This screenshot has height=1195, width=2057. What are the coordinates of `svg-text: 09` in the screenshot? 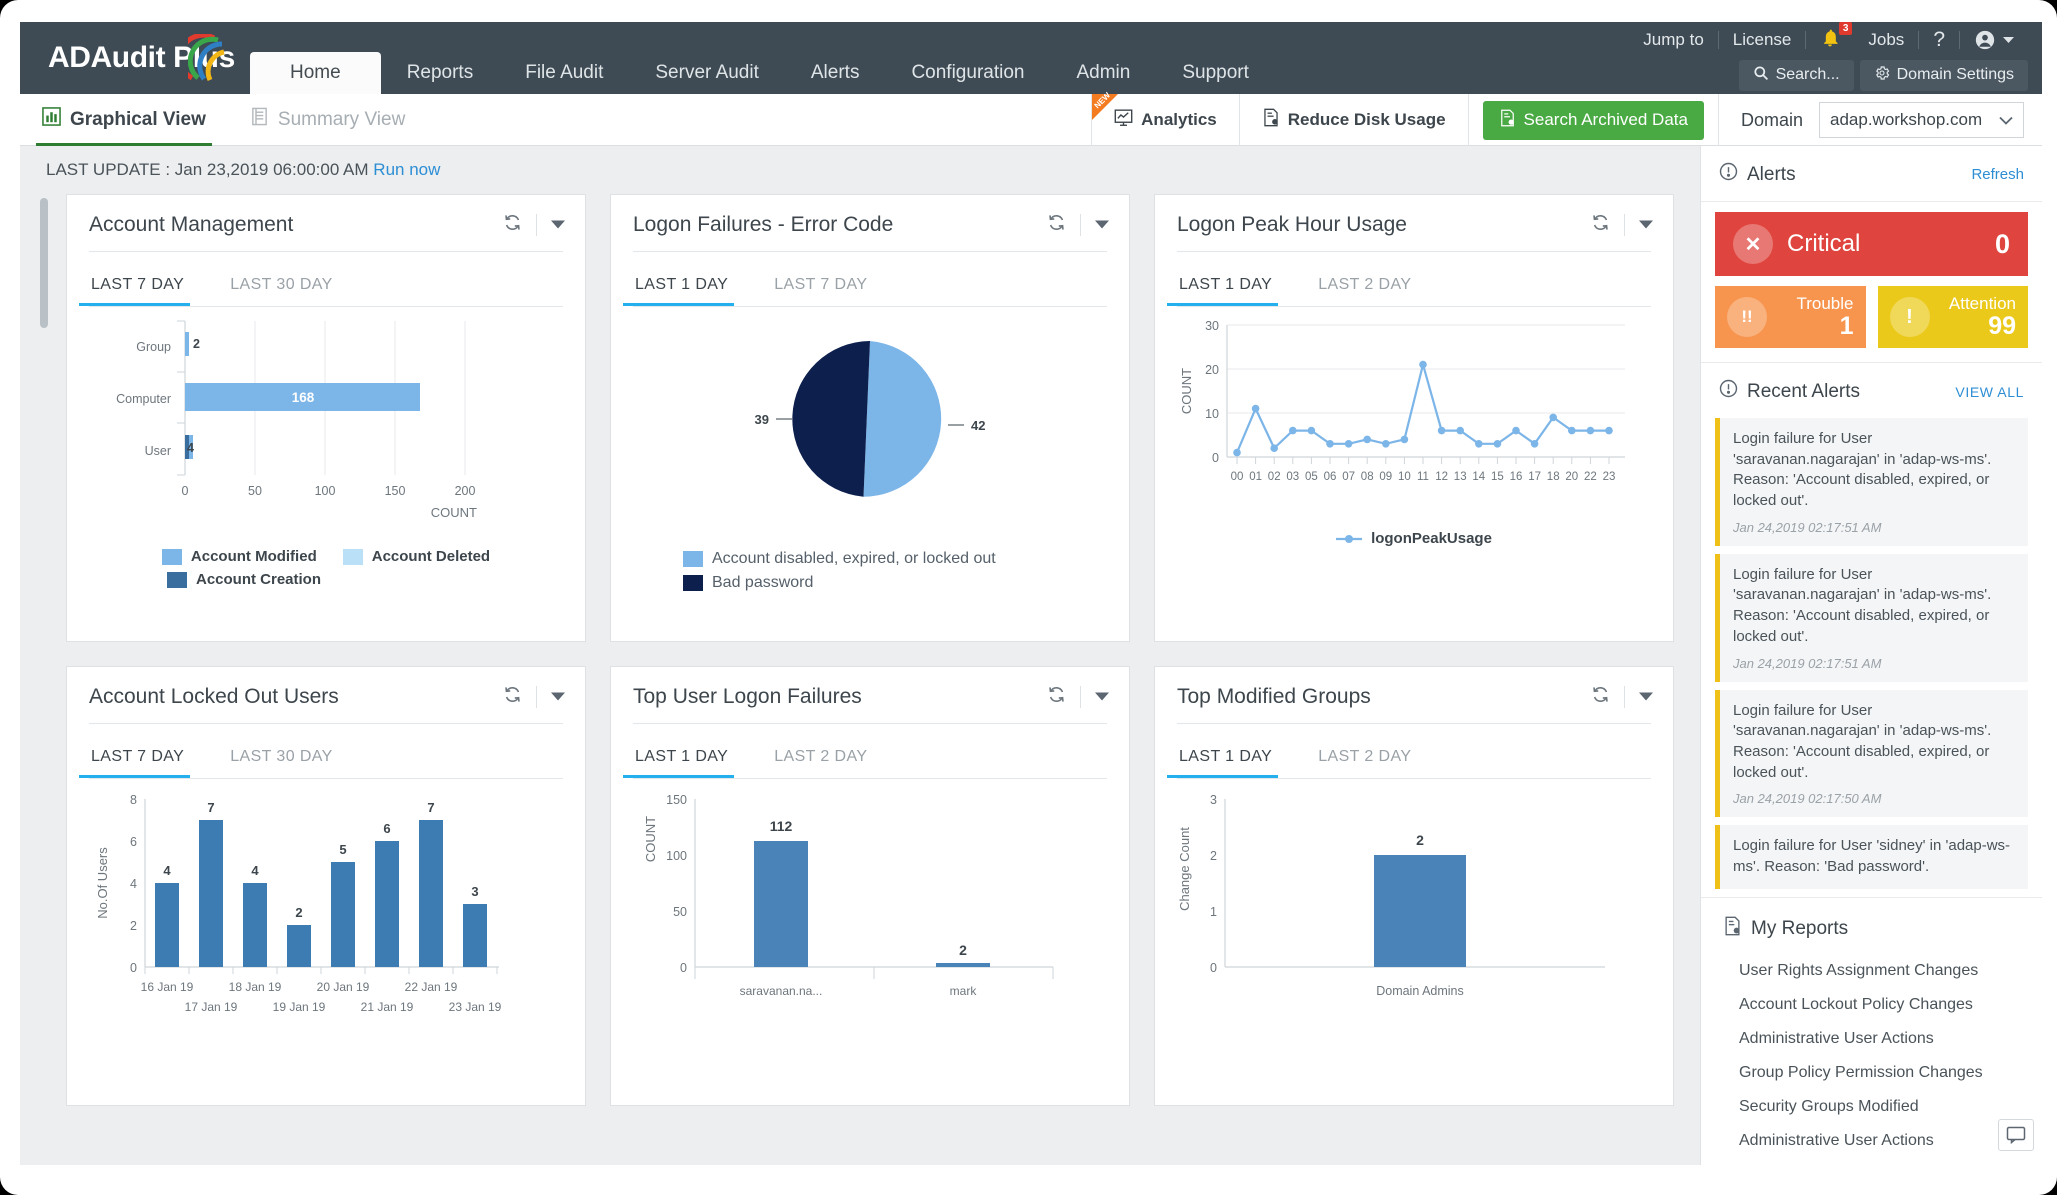 It's located at (1385, 477).